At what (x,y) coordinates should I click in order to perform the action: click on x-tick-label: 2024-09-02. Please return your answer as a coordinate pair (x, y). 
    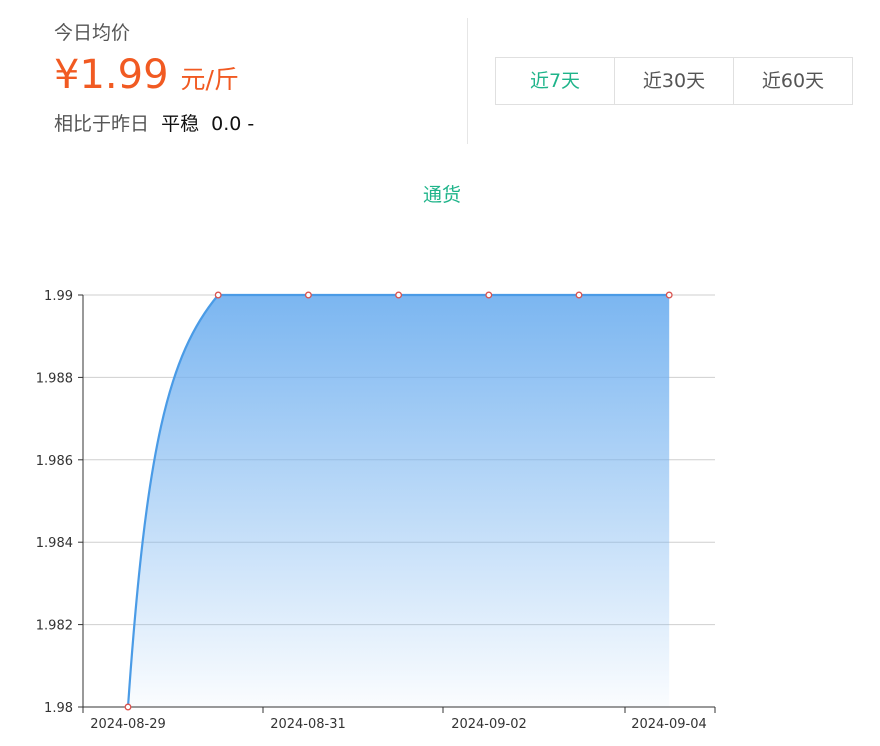
    Looking at the image, I should click on (489, 724).